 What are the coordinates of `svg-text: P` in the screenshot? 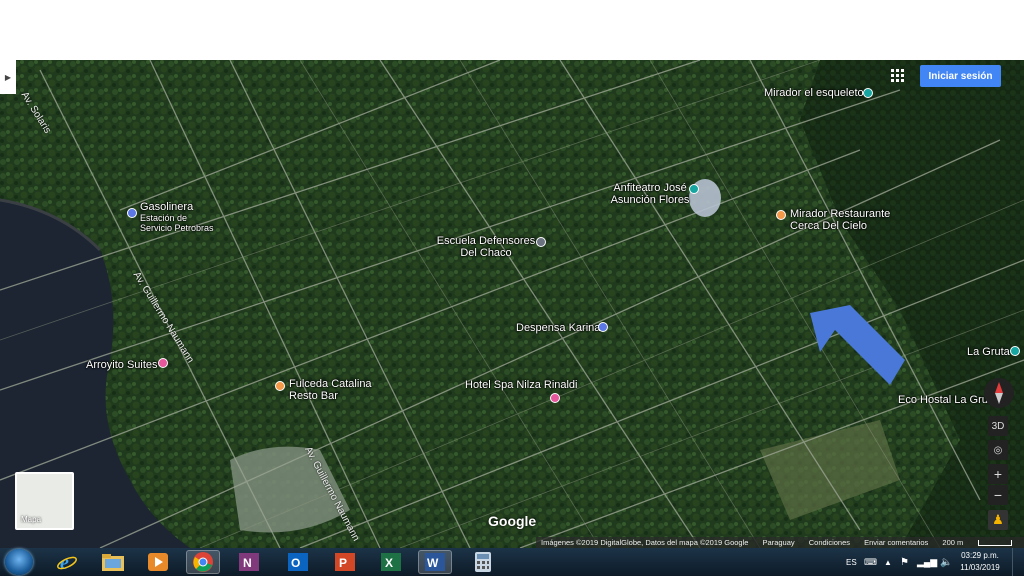 It's located at (343, 563).